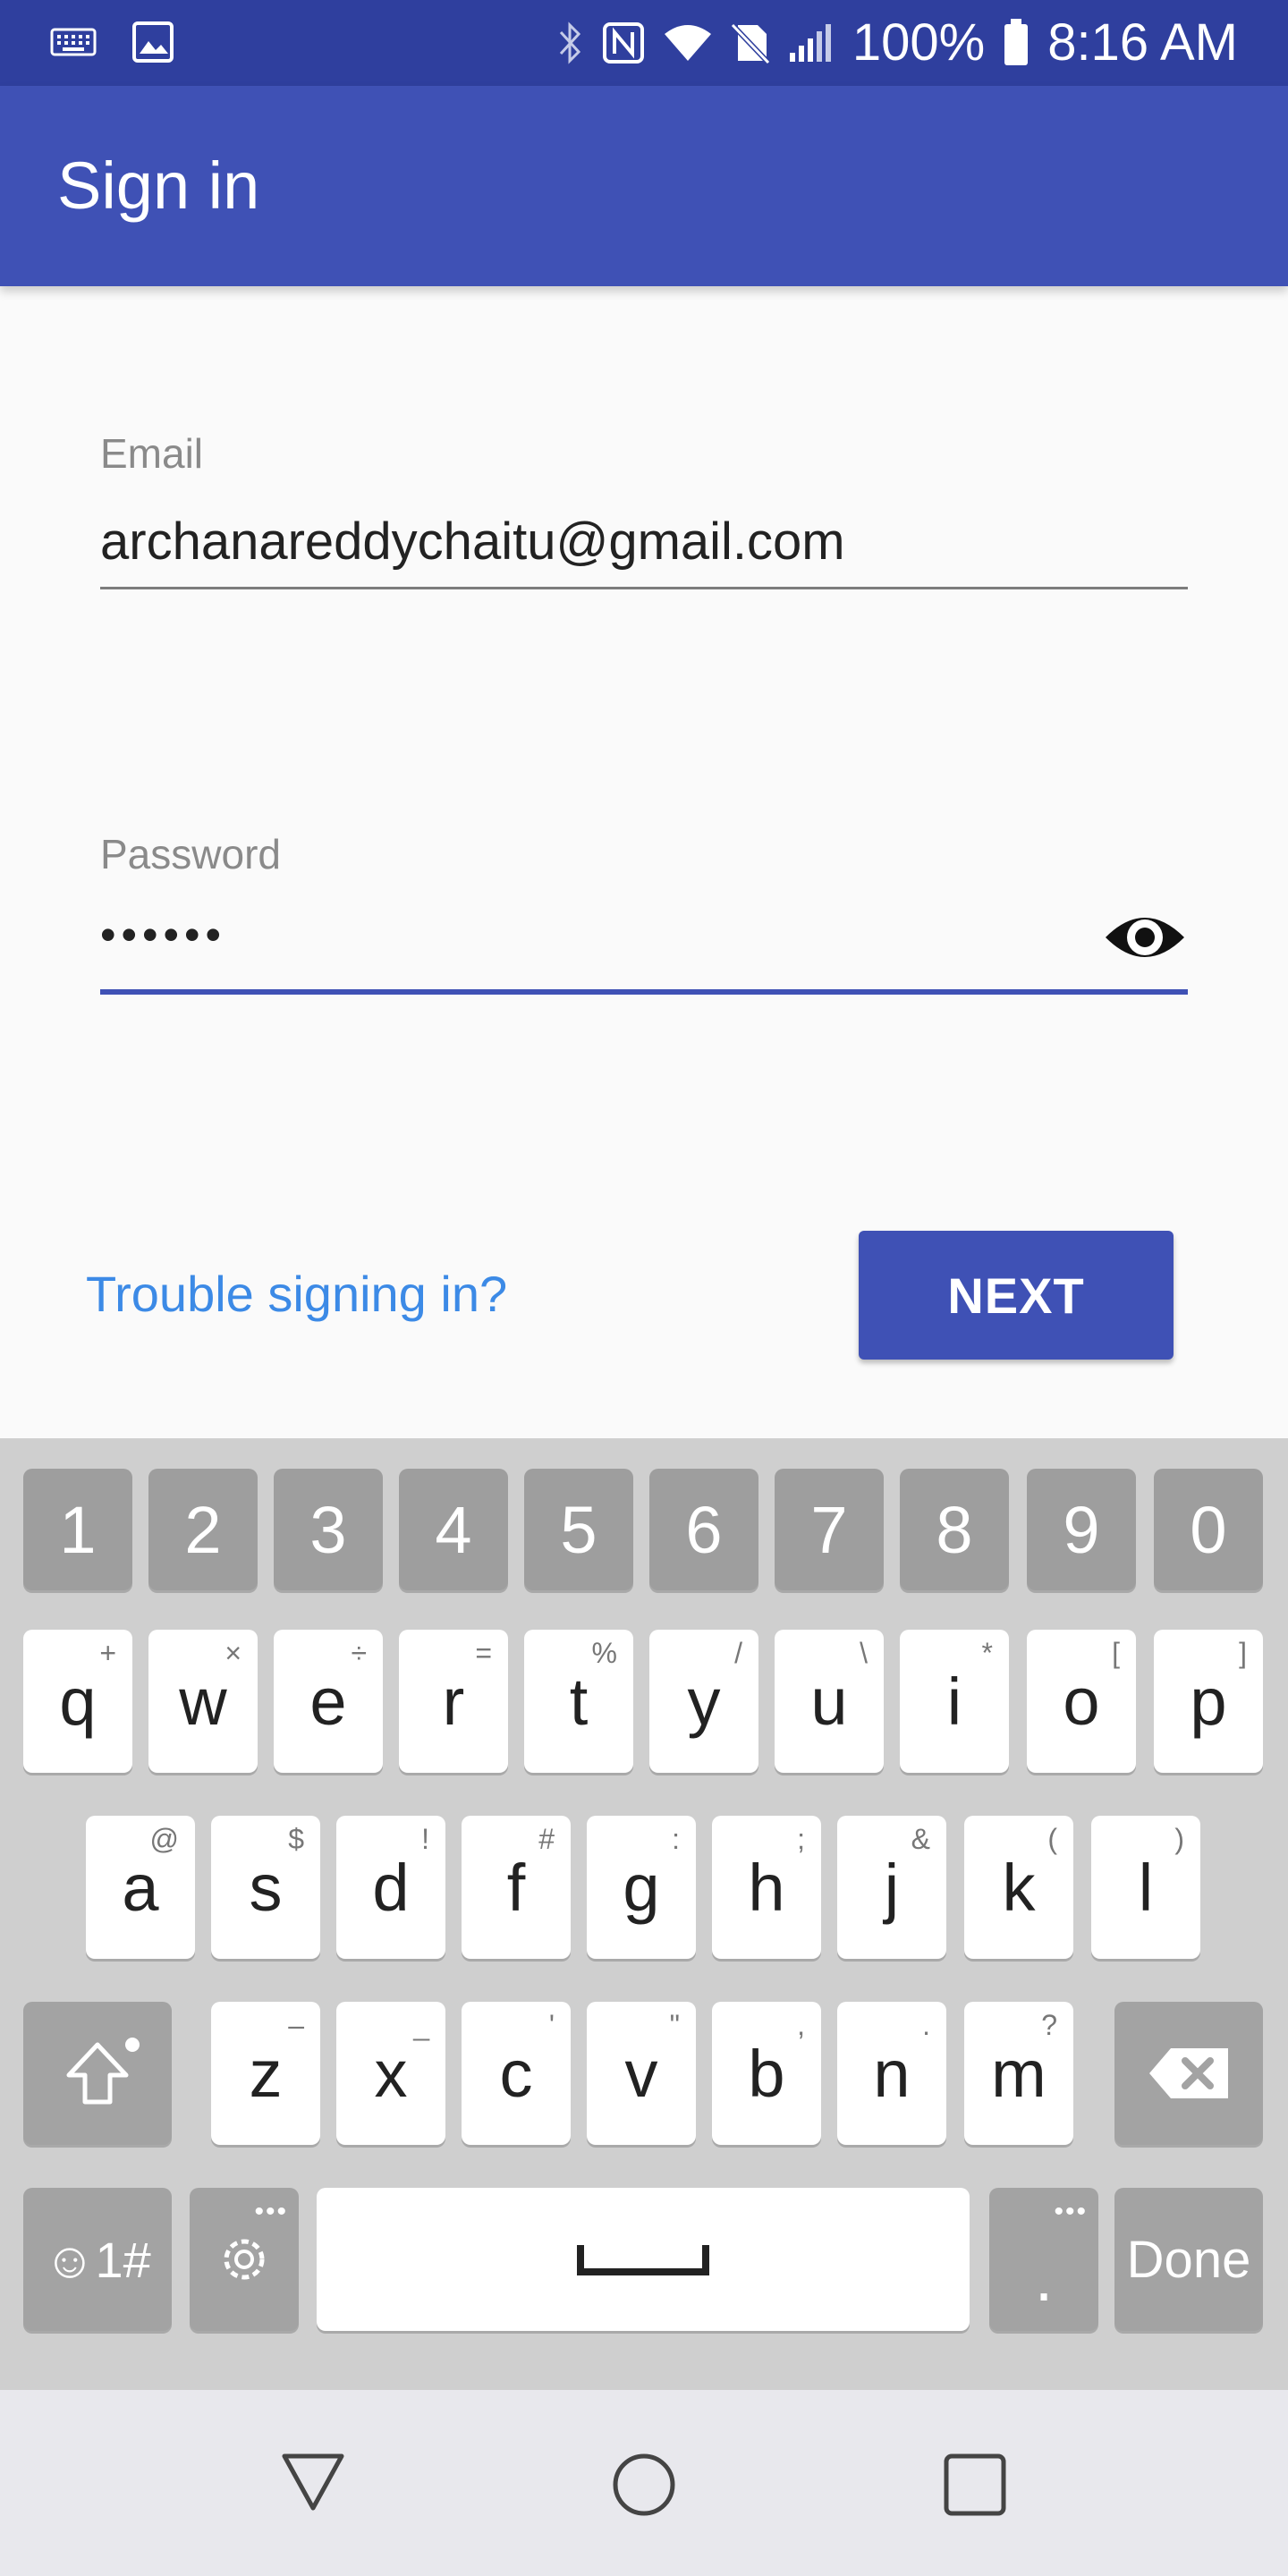 This screenshot has width=1288, height=2576. What do you see at coordinates (328, 1701) in the screenshot?
I see `key-e: e ÷` at bounding box center [328, 1701].